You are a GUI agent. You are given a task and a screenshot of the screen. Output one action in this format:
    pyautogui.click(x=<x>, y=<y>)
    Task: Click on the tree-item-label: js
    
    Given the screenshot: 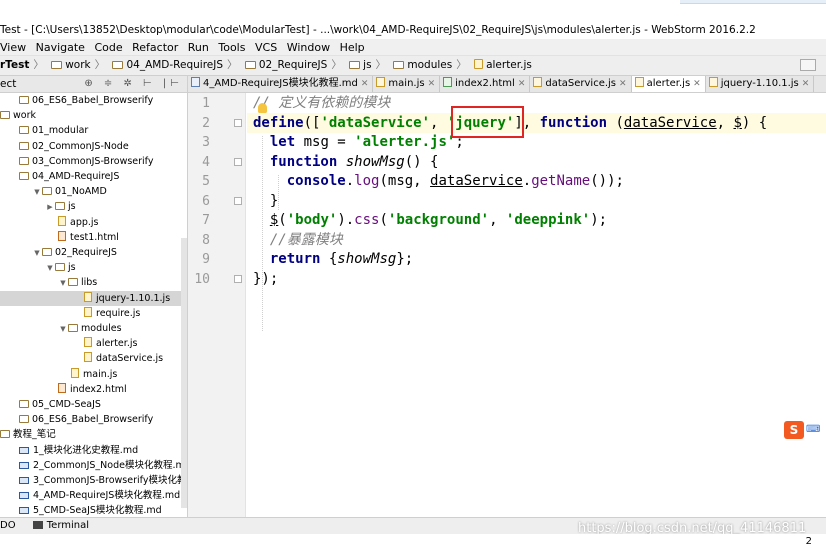 What is the action you would take?
    pyautogui.click(x=72, y=207)
    